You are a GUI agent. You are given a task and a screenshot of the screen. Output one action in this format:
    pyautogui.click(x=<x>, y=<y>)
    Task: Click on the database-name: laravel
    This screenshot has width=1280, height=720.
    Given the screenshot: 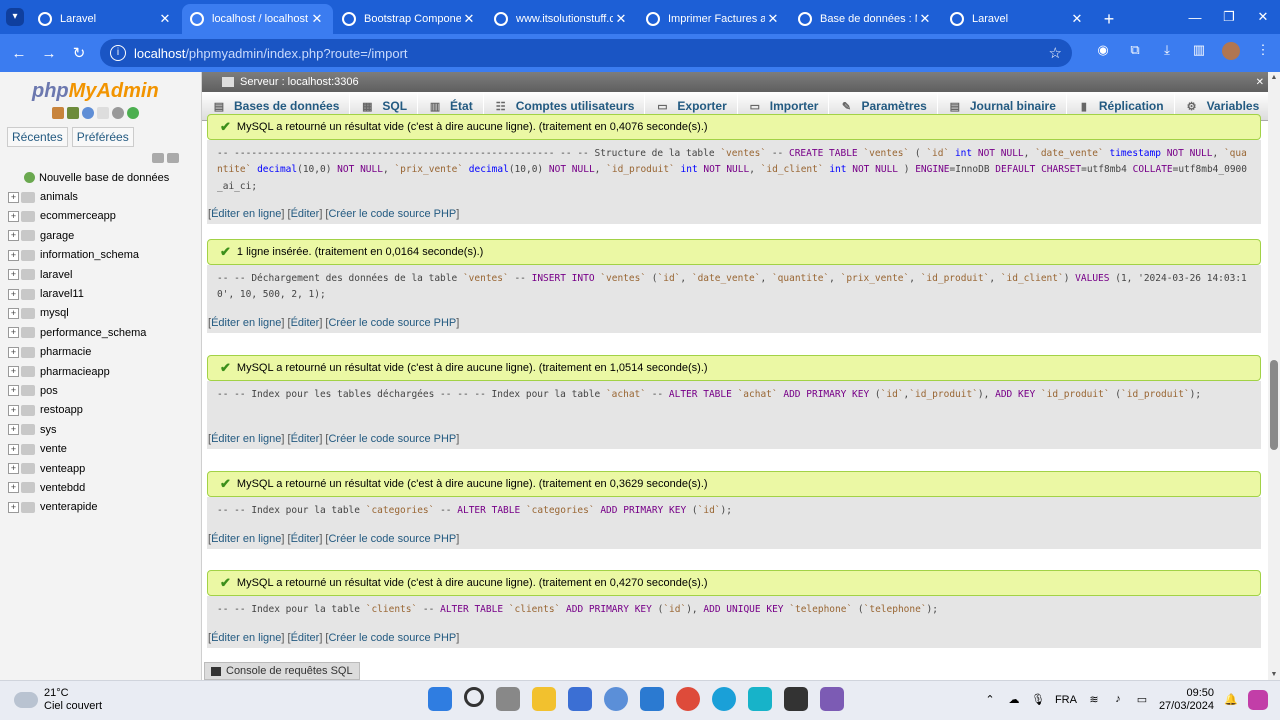 What is the action you would take?
    pyautogui.click(x=56, y=275)
    